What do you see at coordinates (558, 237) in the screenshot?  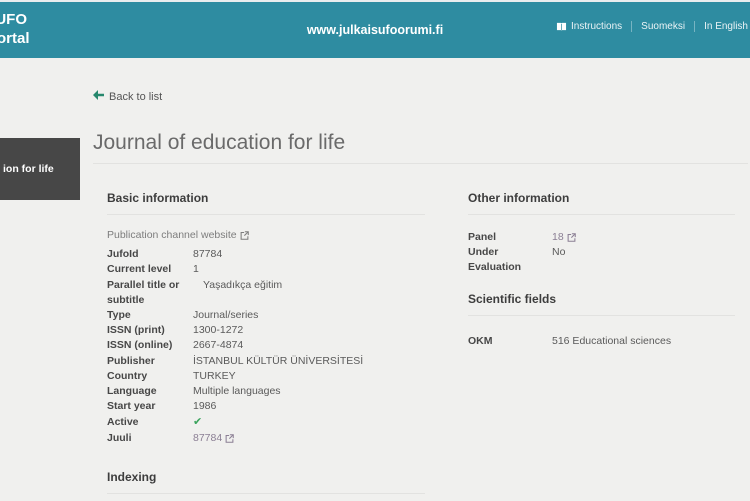 I see `panel-link-label: 18` at bounding box center [558, 237].